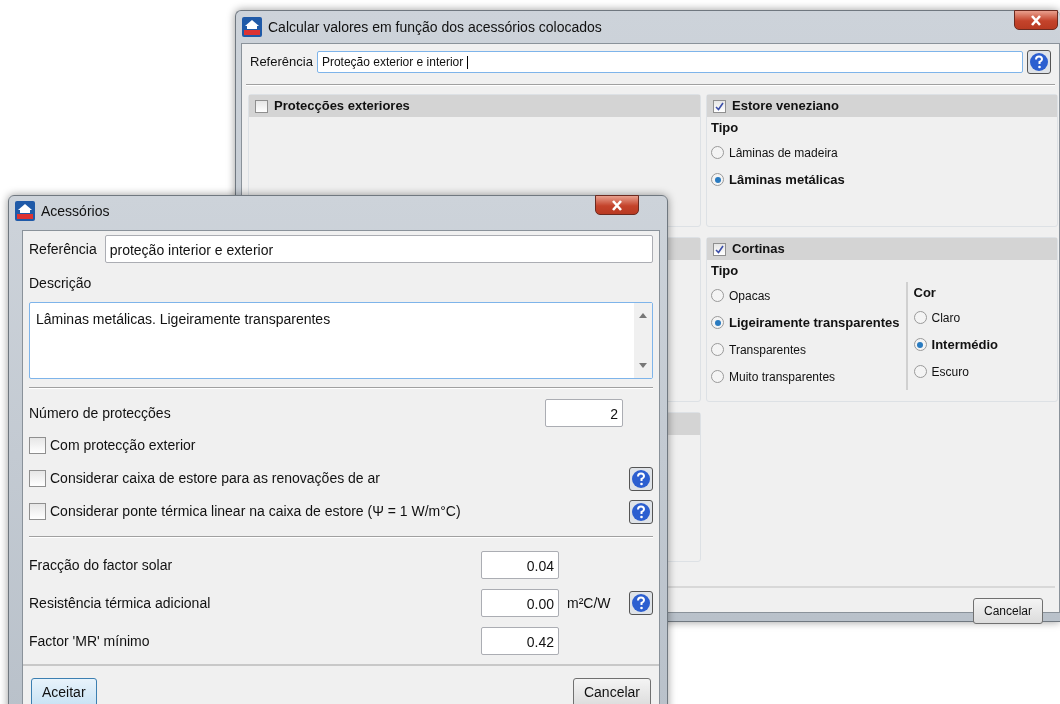  I want to click on radio-option: Intermédio, so click(955, 344).